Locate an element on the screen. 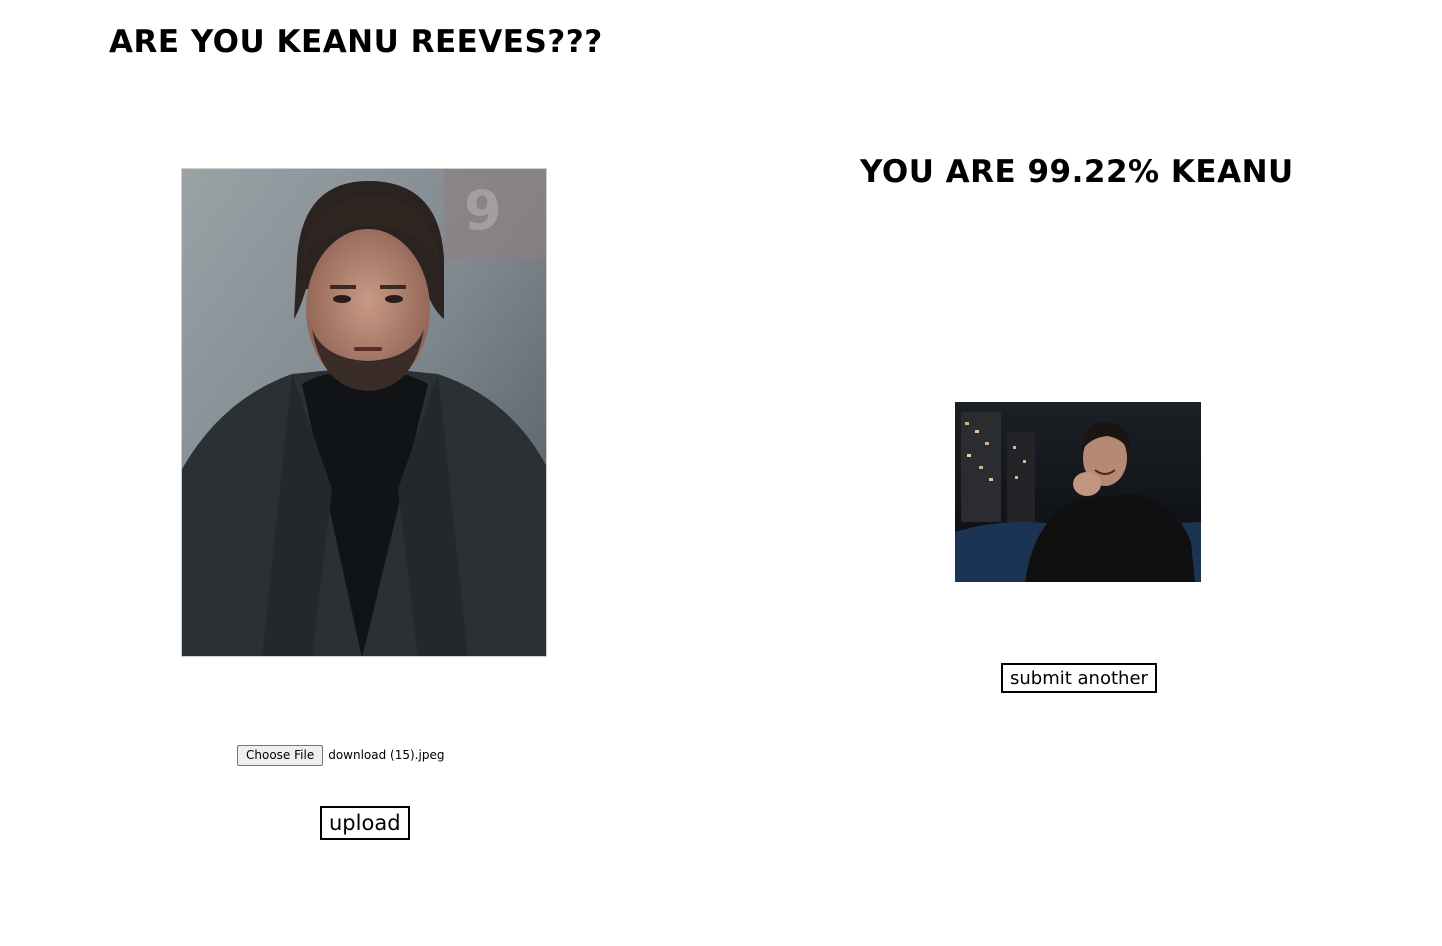 The width and height of the screenshot is (1442, 946). result-reaction-image is located at coordinates (1078, 492).